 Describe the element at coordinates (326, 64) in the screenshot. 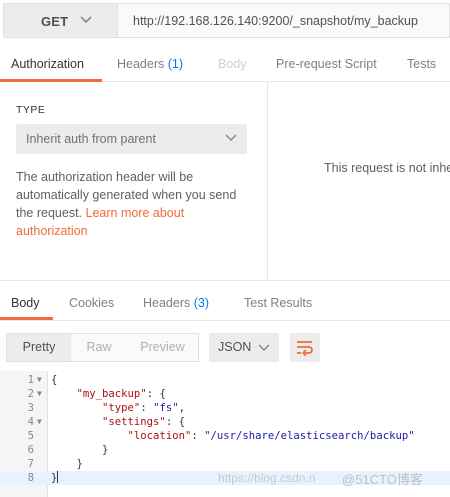

I see `tab-pre-request-script: Pre-request Script` at that location.